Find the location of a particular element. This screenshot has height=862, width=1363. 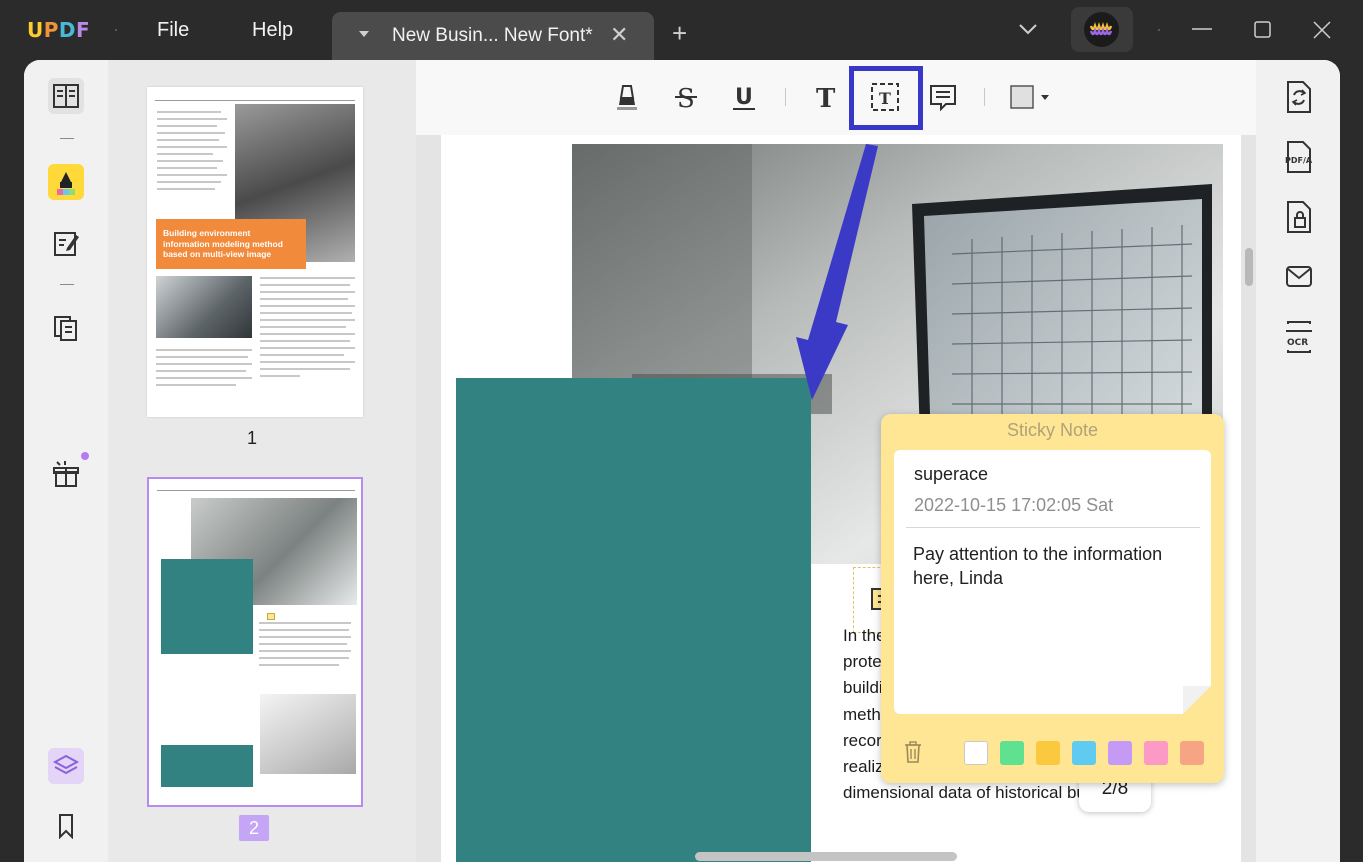

text-icon: T is located at coordinates (827, 97).